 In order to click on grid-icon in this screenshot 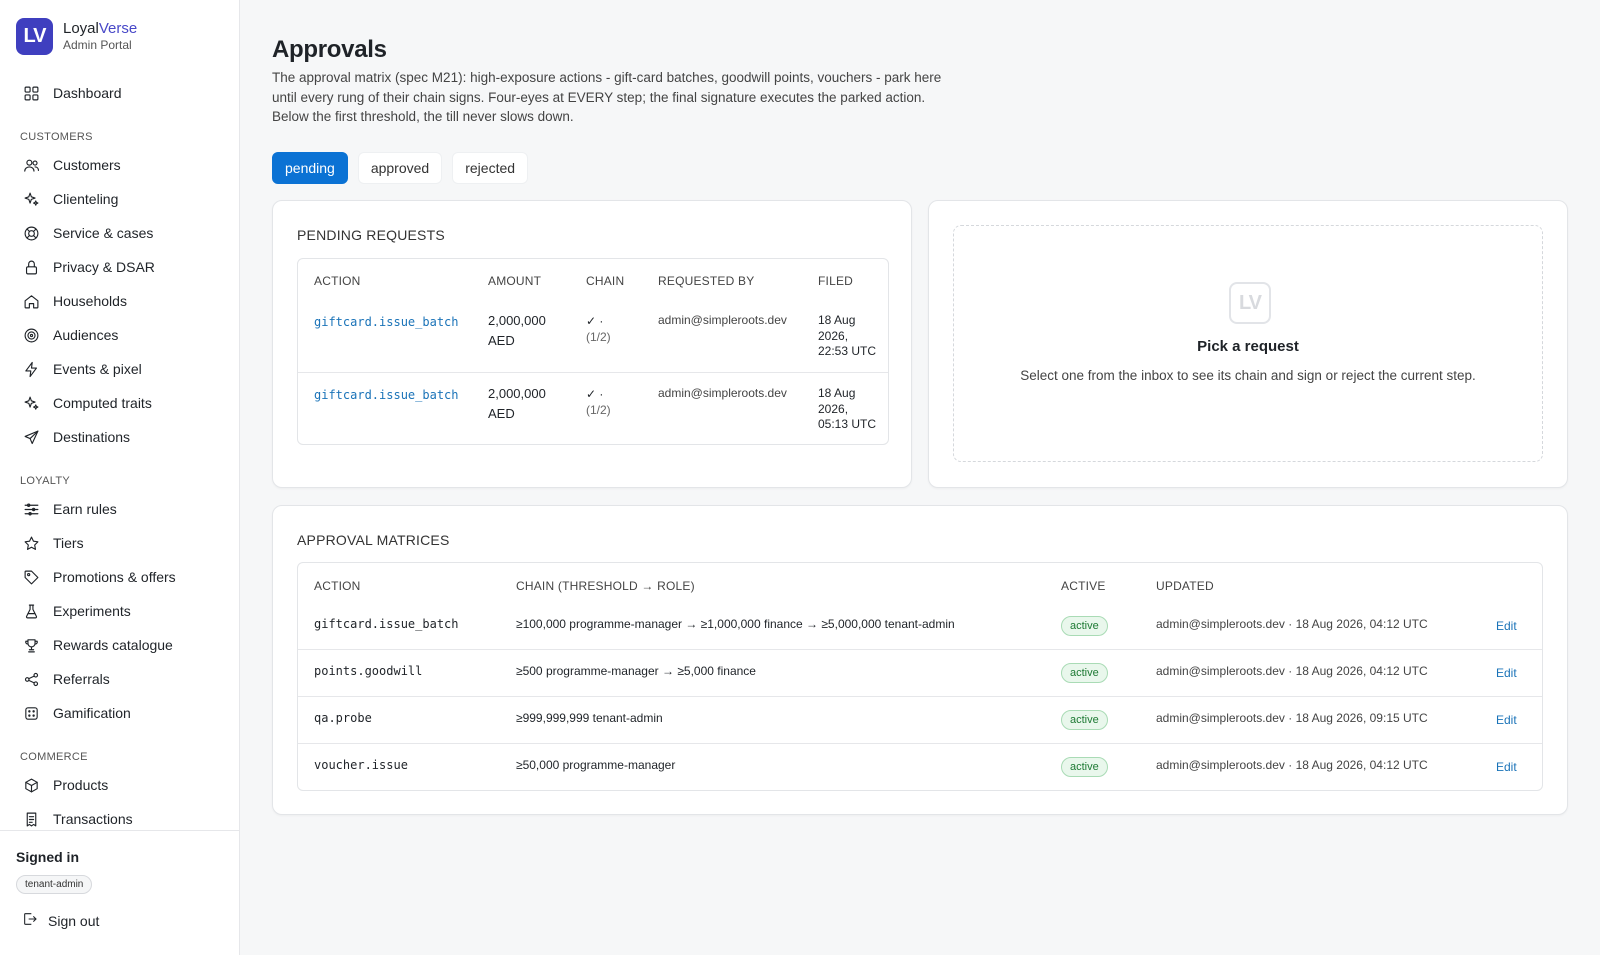, I will do `click(31, 93)`.